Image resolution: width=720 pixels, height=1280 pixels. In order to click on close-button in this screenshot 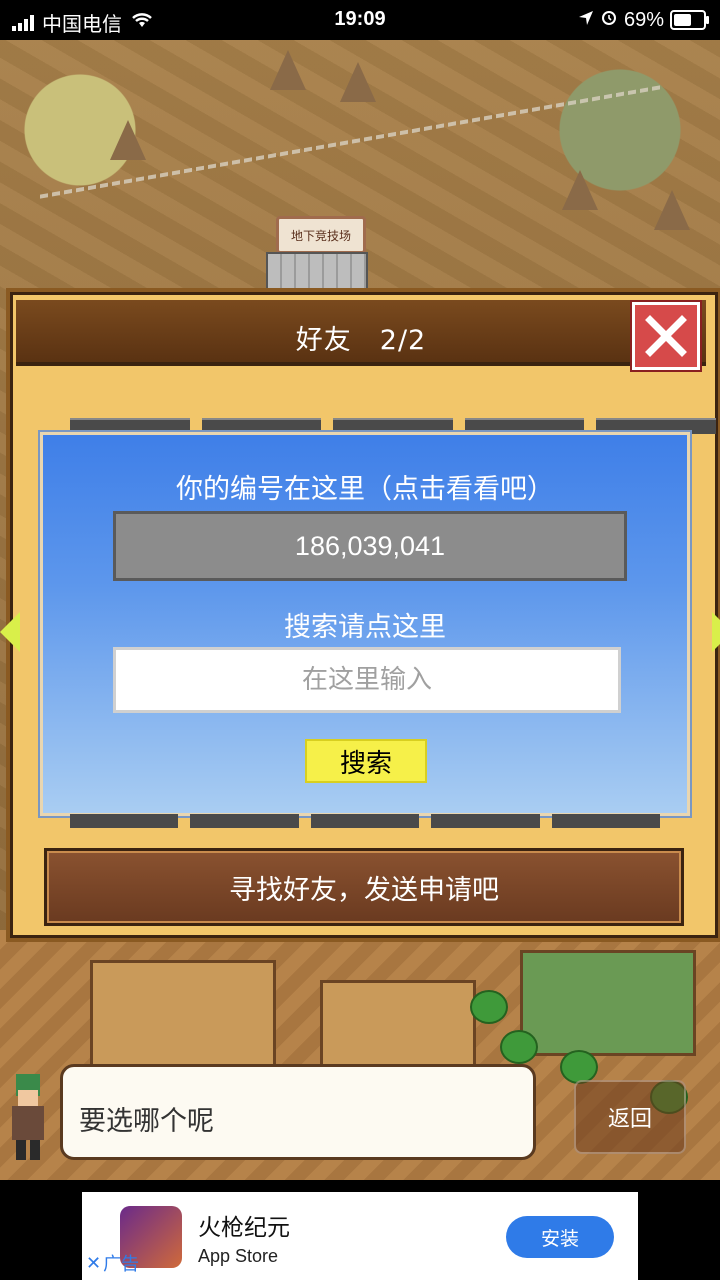, I will do `click(666, 336)`.